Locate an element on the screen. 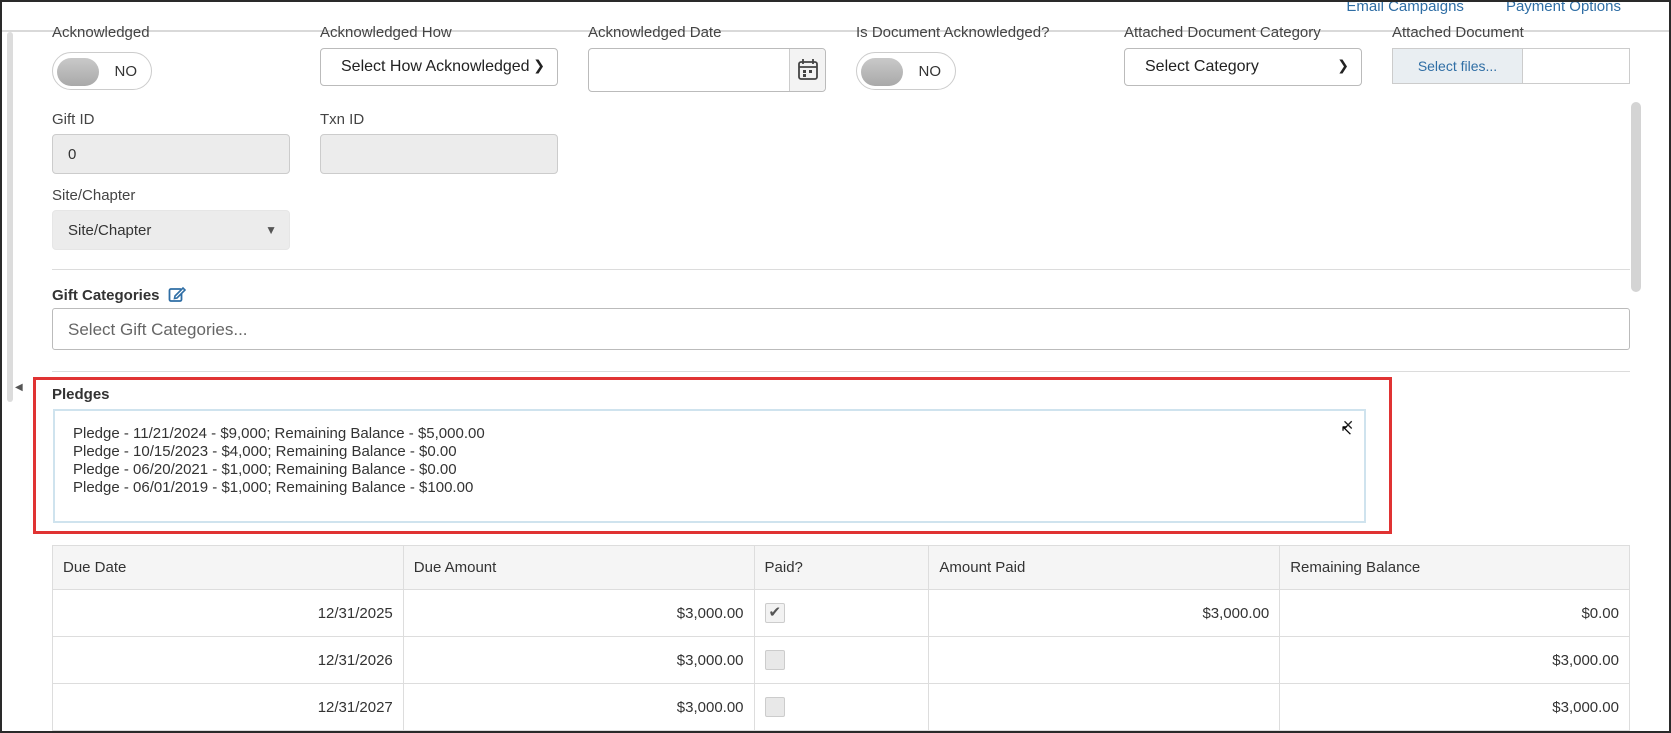 The height and width of the screenshot is (733, 1671). mouse-cursor-icon: ↖ is located at coordinates (1346, 430).